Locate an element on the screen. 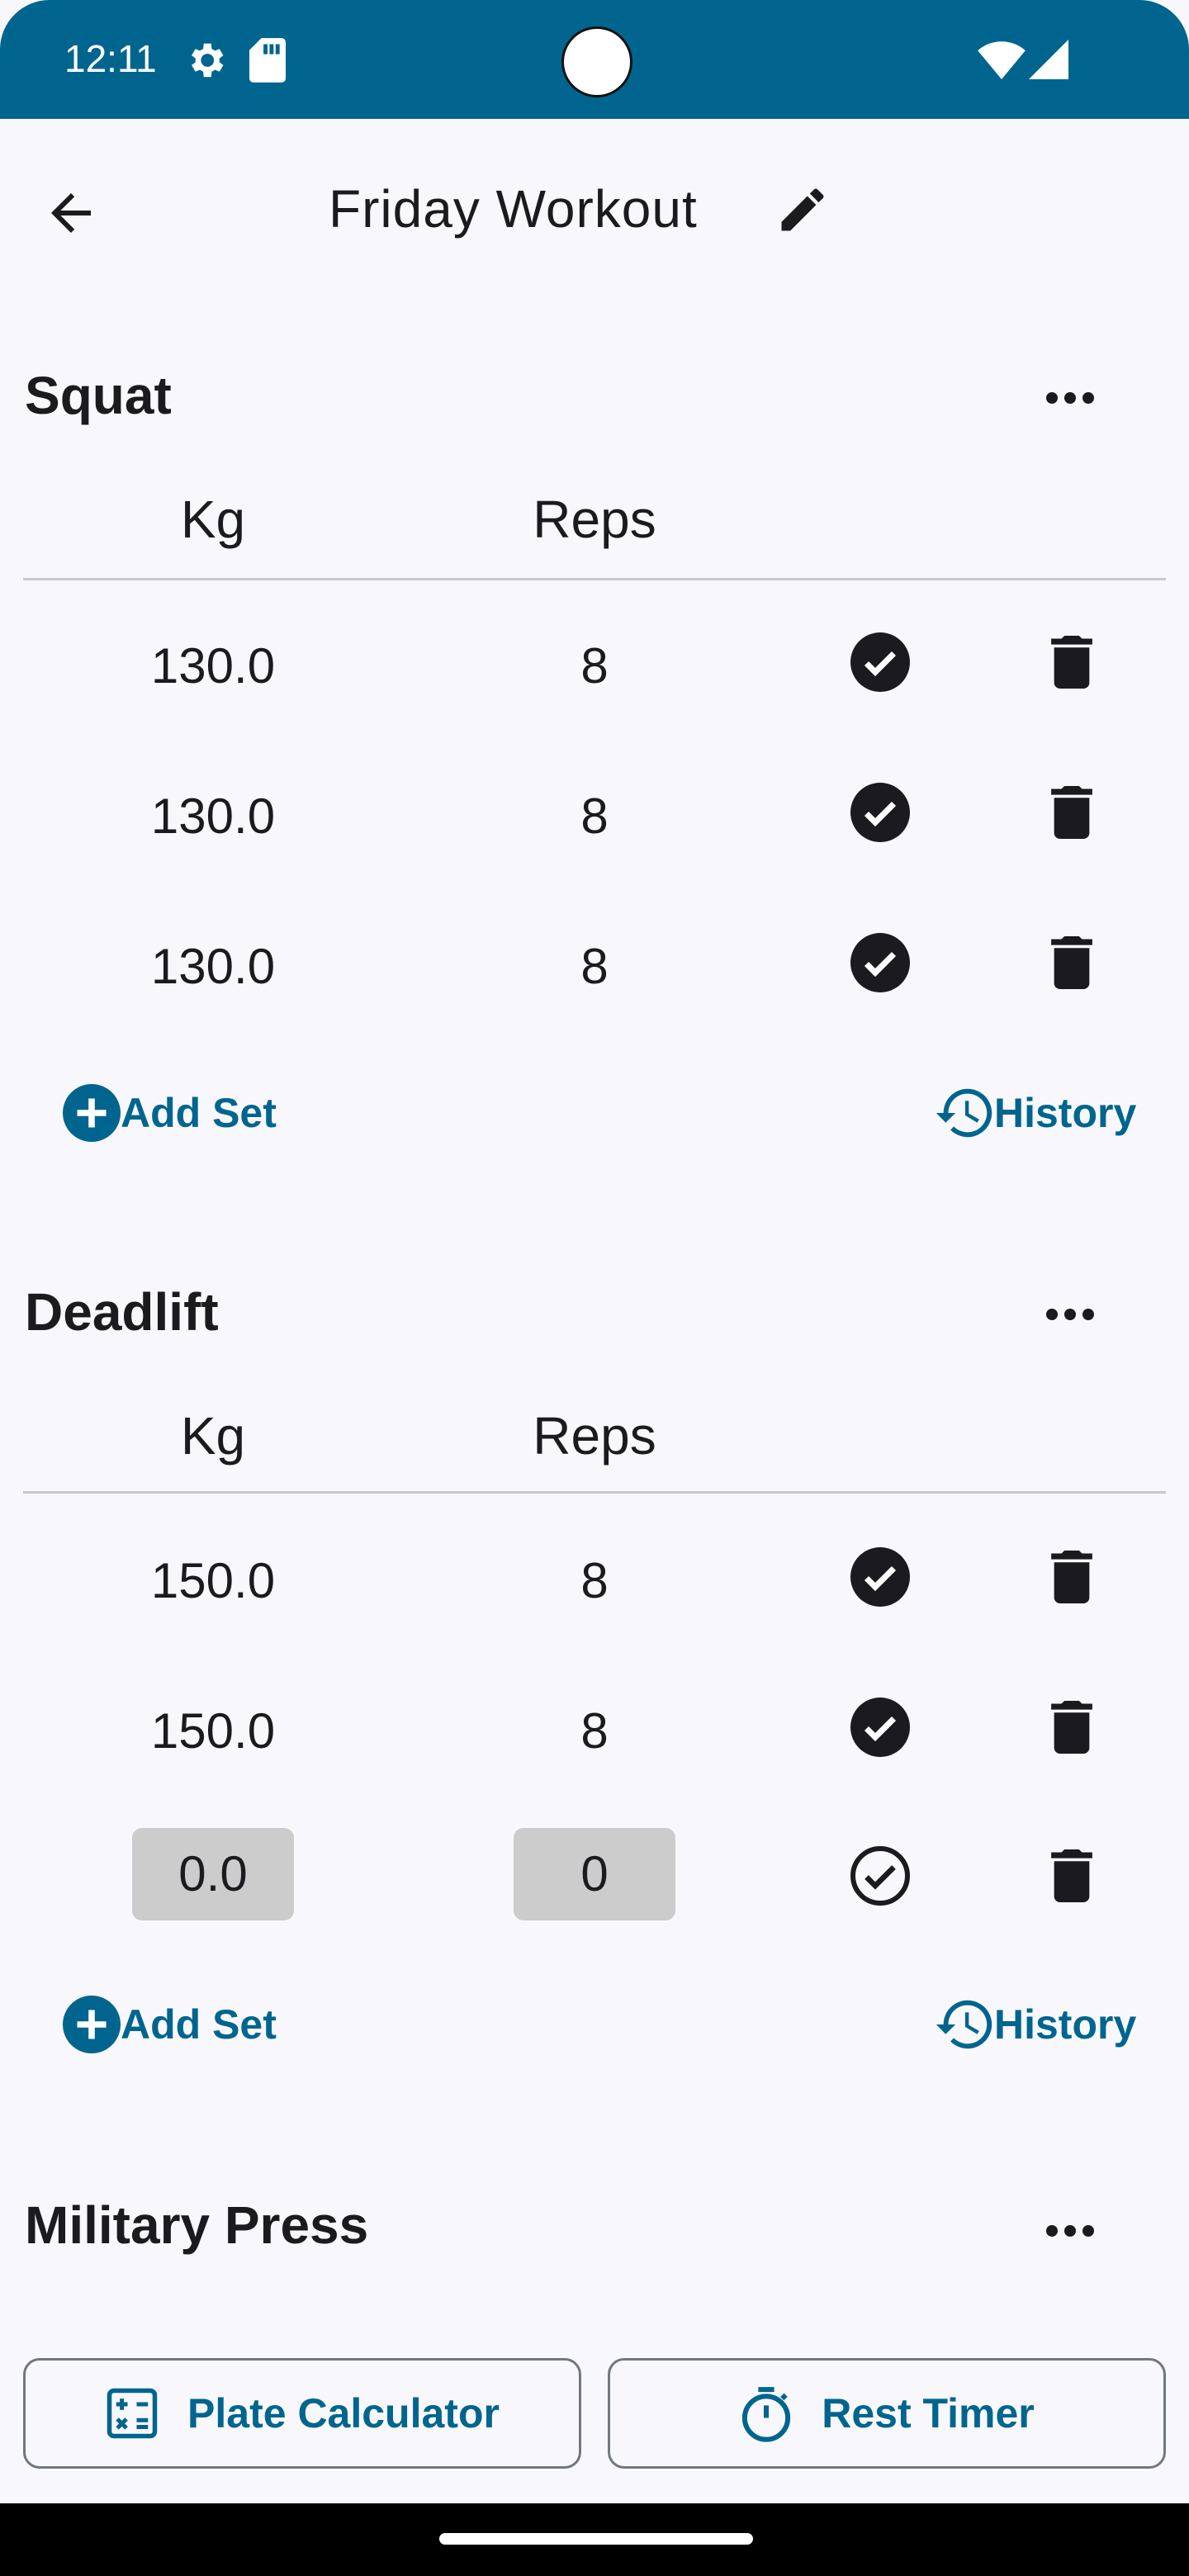  camera-cutout is located at coordinates (596, 61).